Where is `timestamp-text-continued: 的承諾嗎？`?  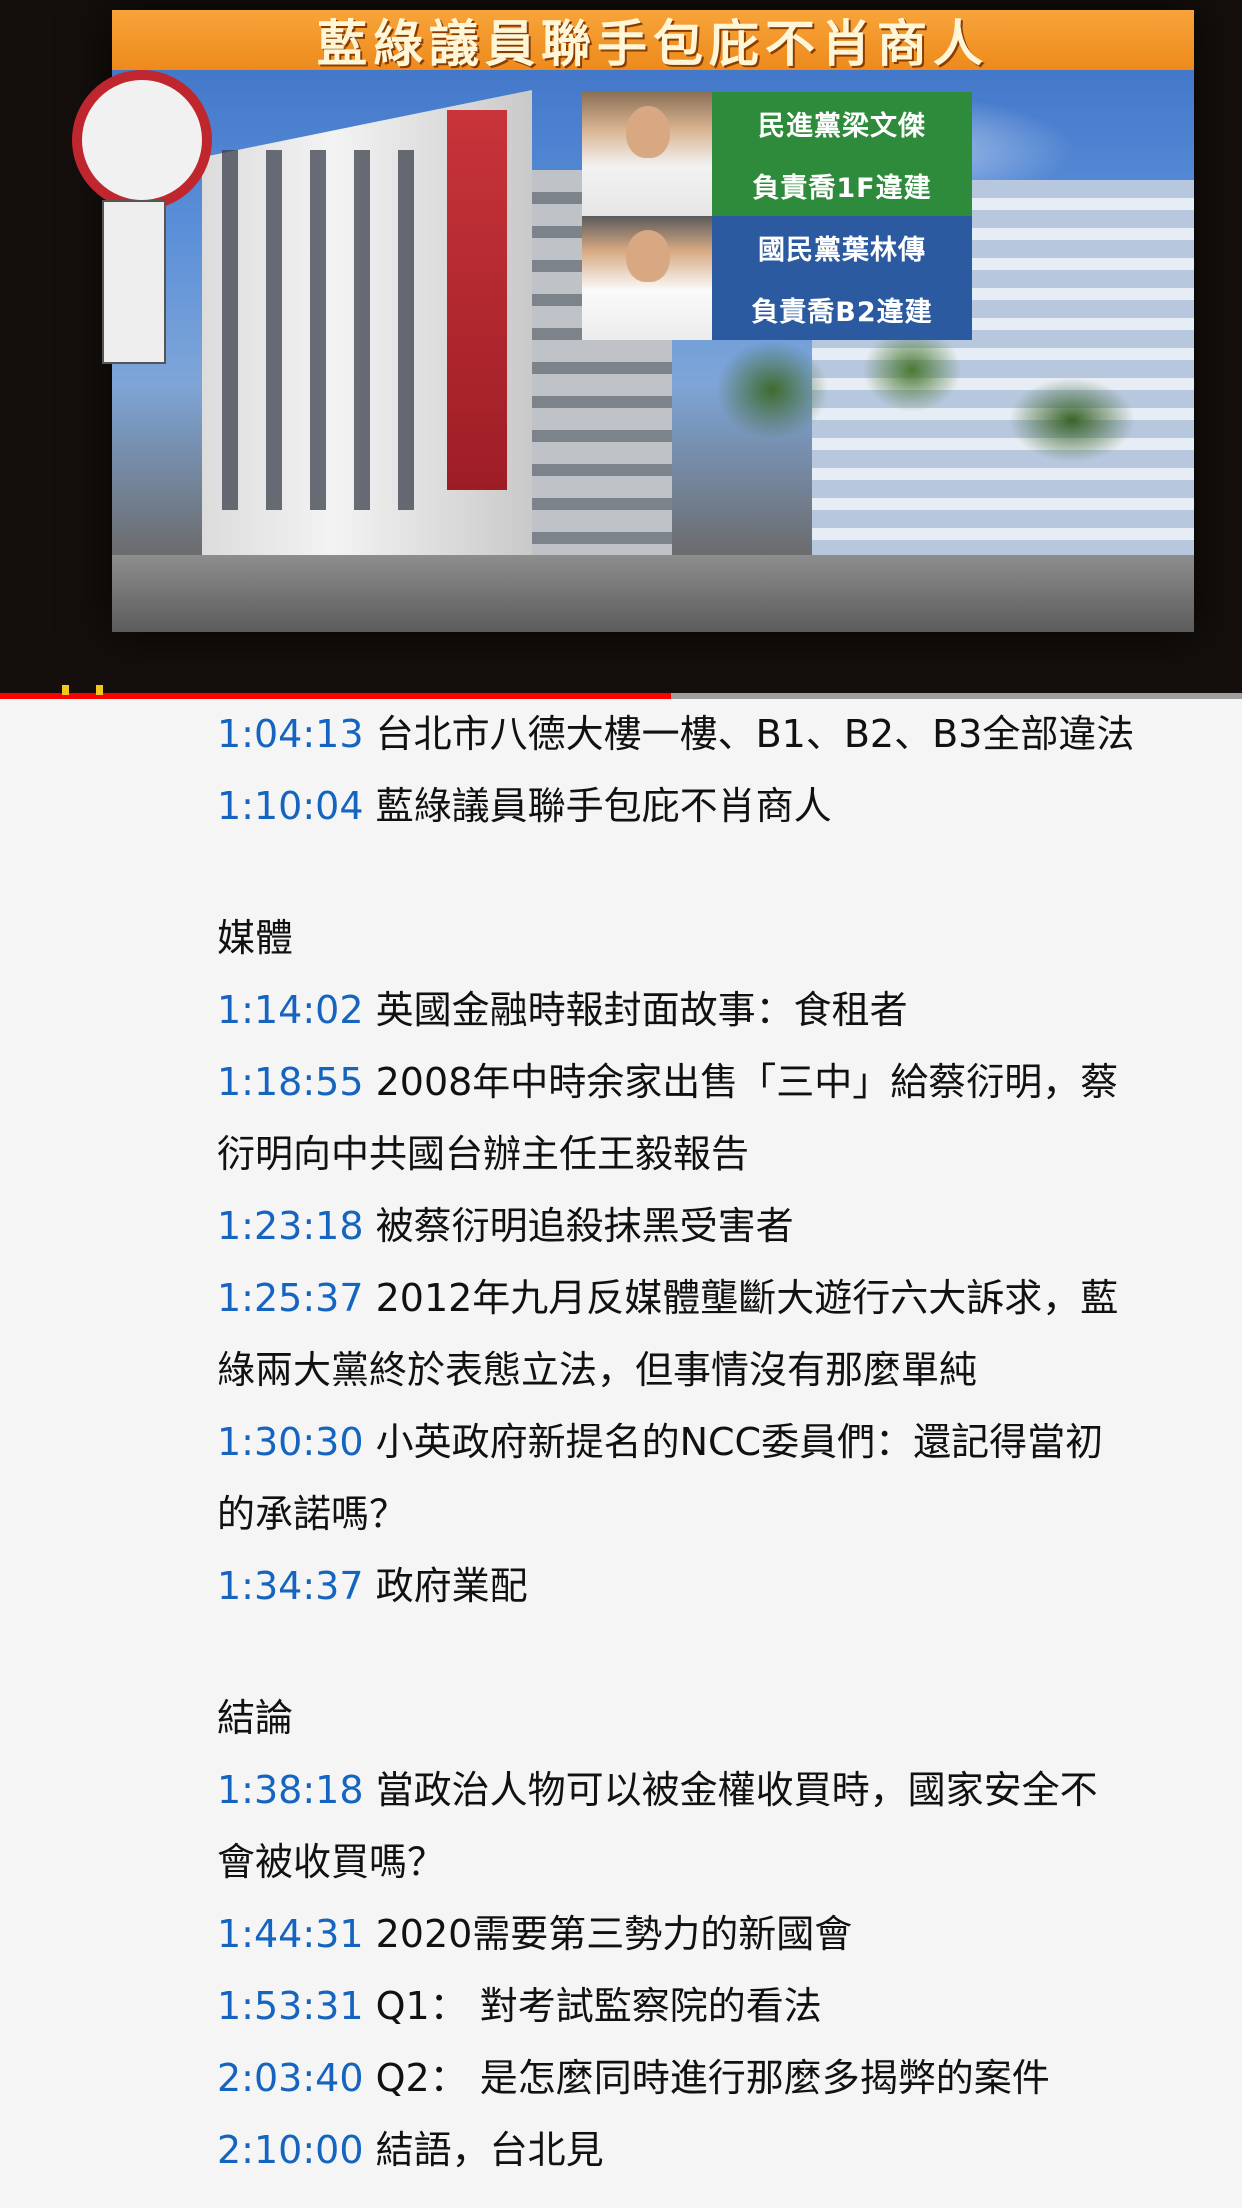
timestamp-text-continued: 的承諾嗎？ is located at coordinates (312, 1514).